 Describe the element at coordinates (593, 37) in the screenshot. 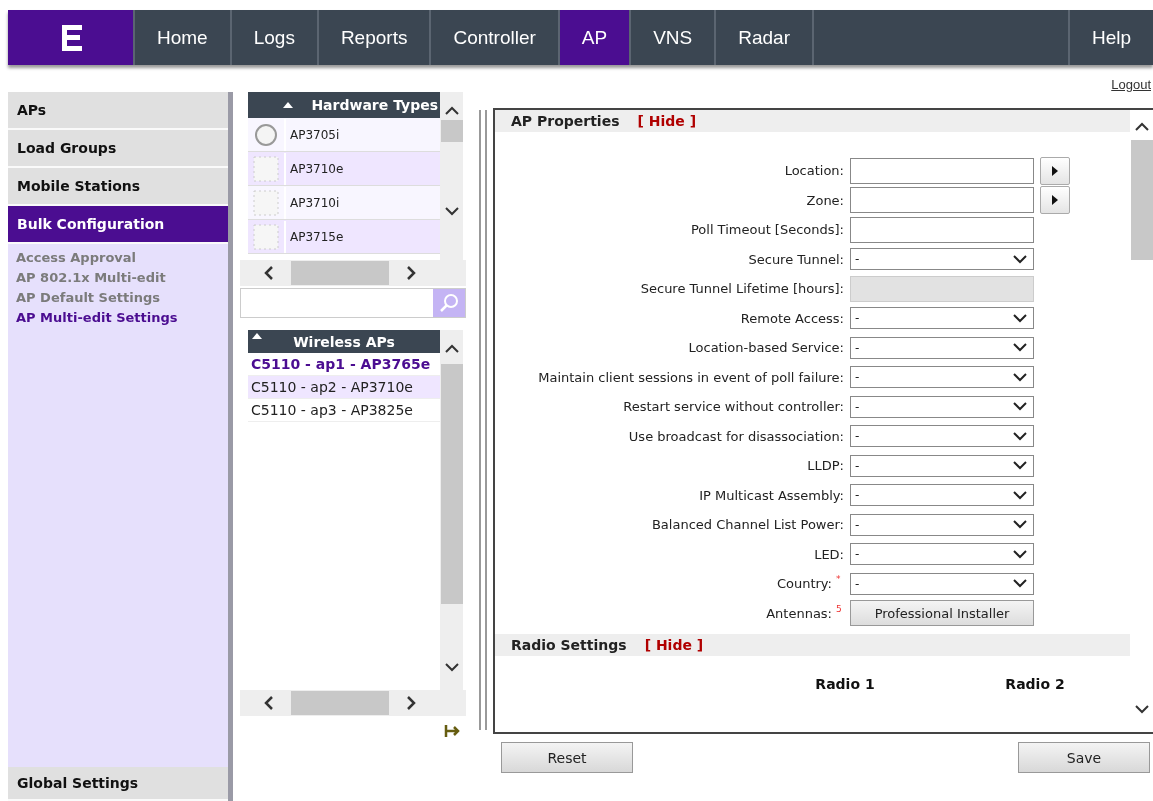

I see `nav-tab: AP` at that location.